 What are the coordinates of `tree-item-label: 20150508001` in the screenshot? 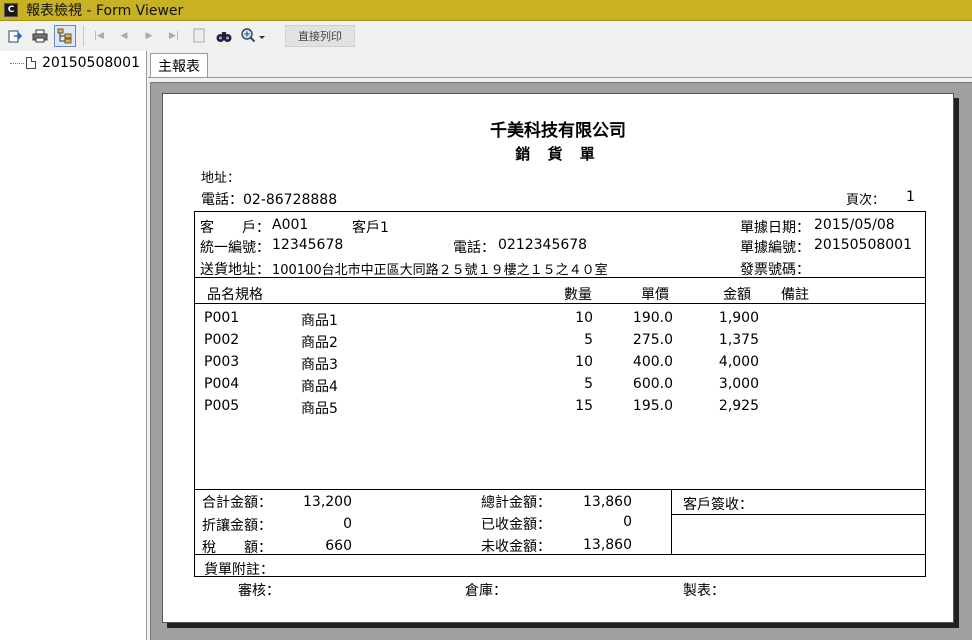 It's located at (91, 63).